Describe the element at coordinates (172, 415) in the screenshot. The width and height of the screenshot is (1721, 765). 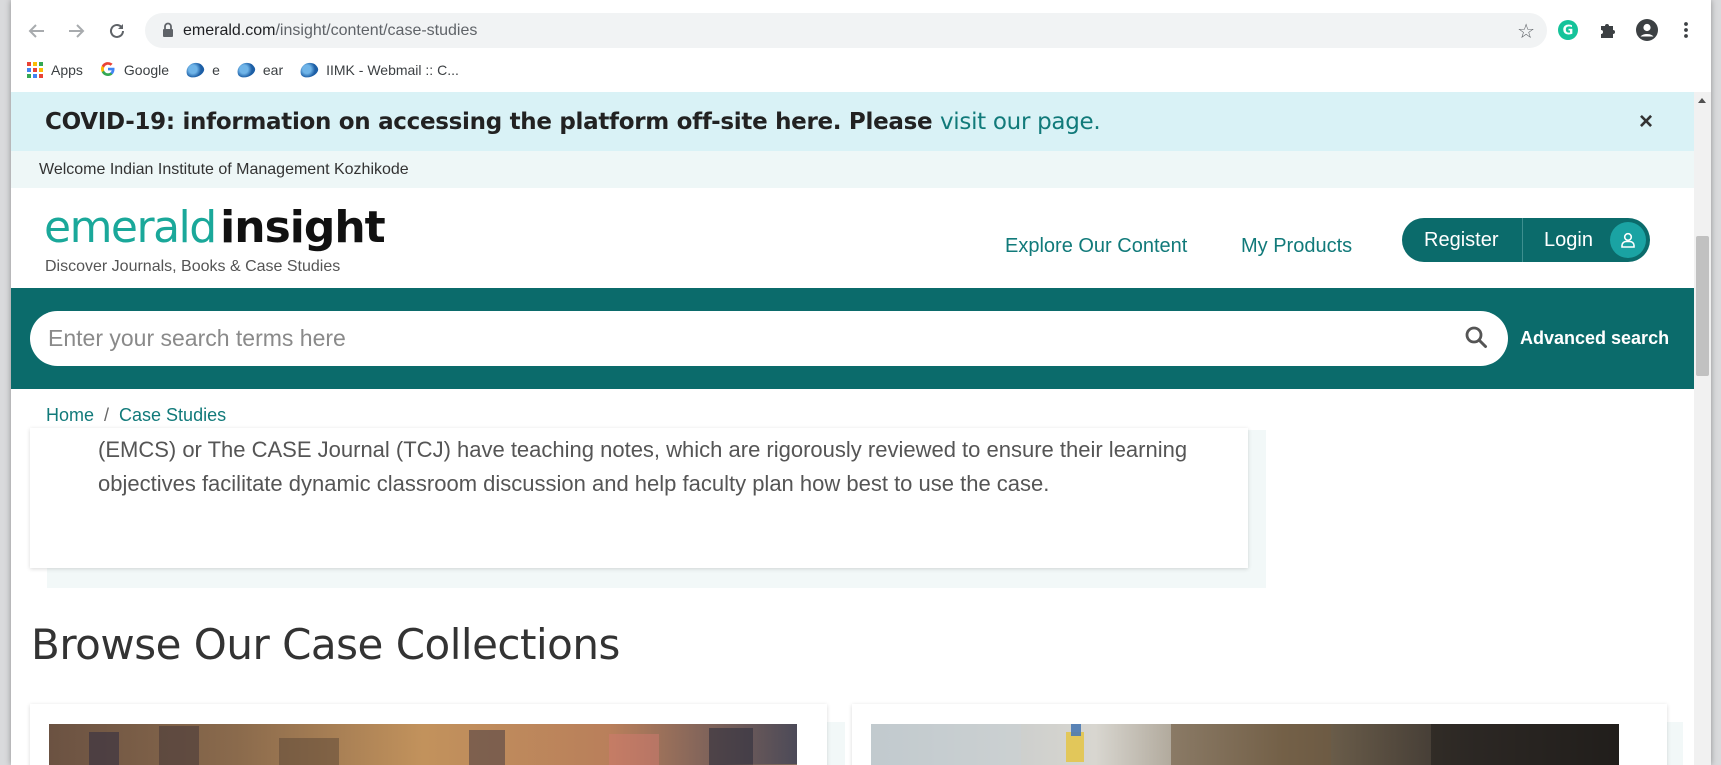
I see `breadcrumb-case-studies-link: Case Studies` at that location.